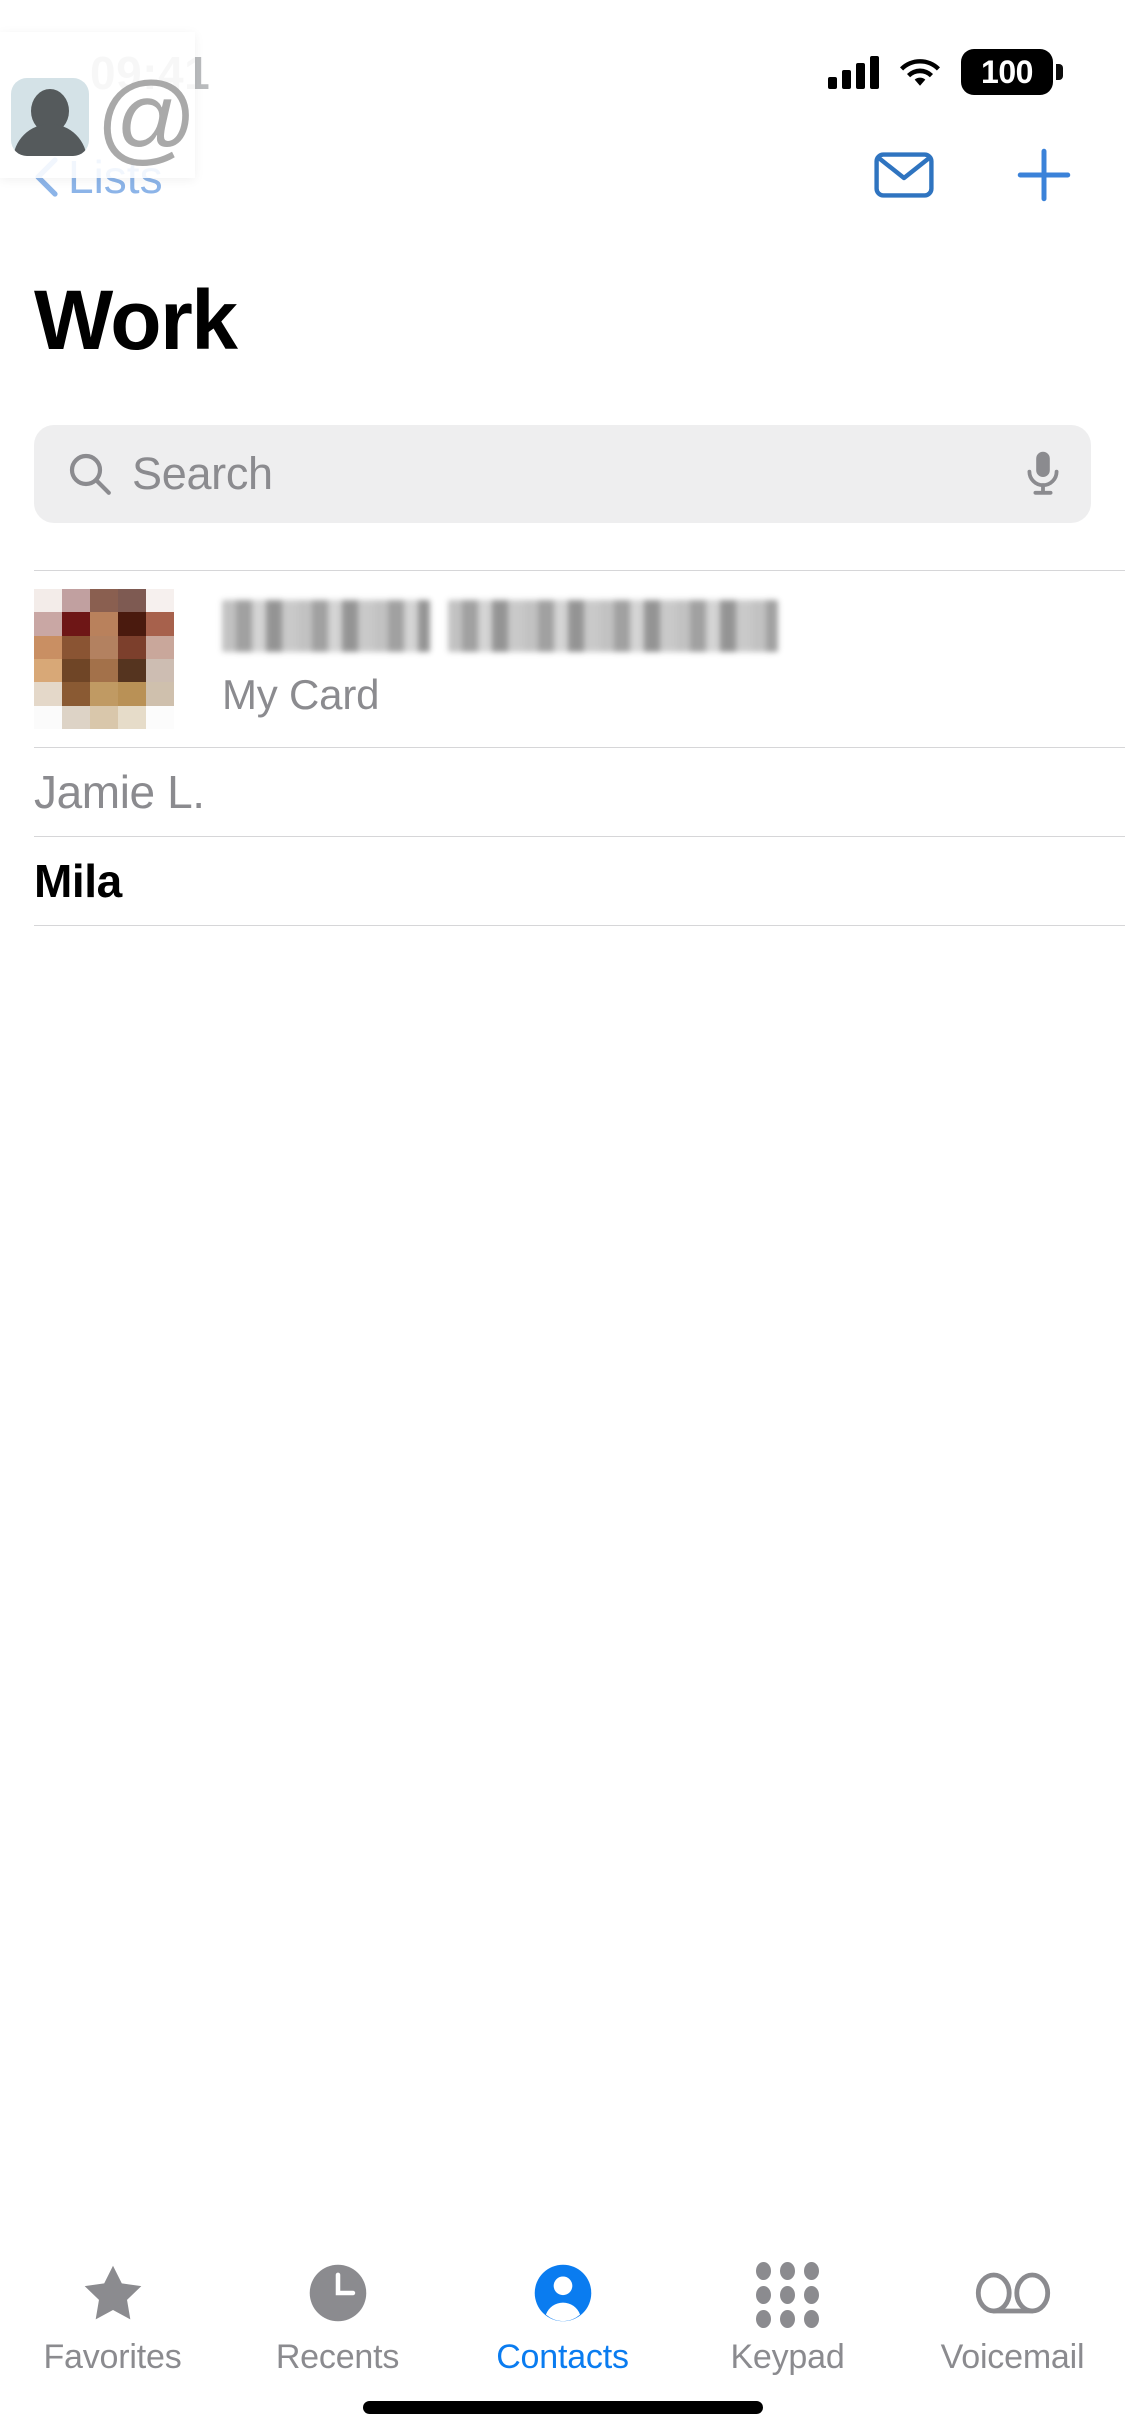  I want to click on tab-label: Recents, so click(337, 2357).